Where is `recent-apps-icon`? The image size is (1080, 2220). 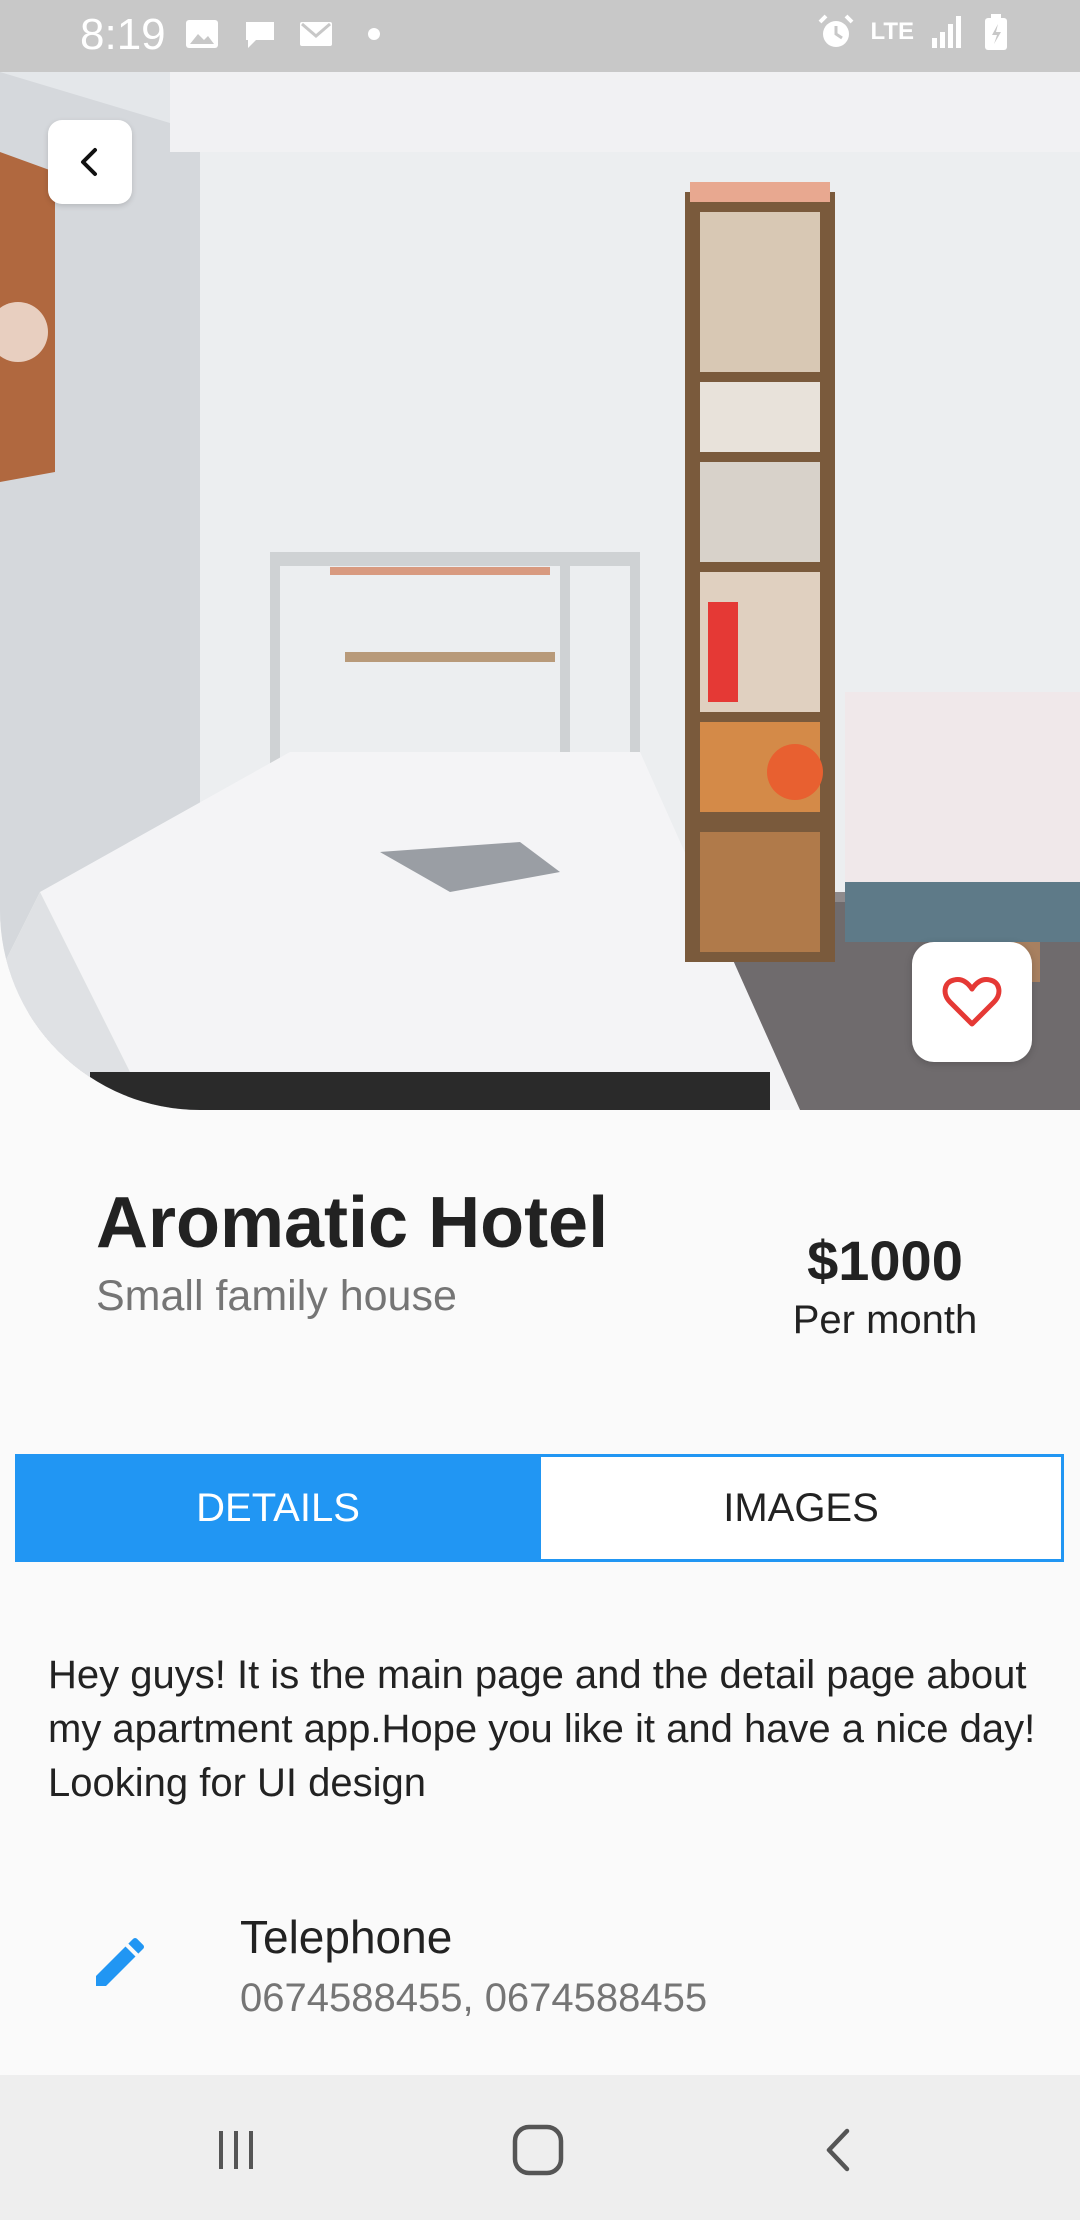 recent-apps-icon is located at coordinates (236, 2150).